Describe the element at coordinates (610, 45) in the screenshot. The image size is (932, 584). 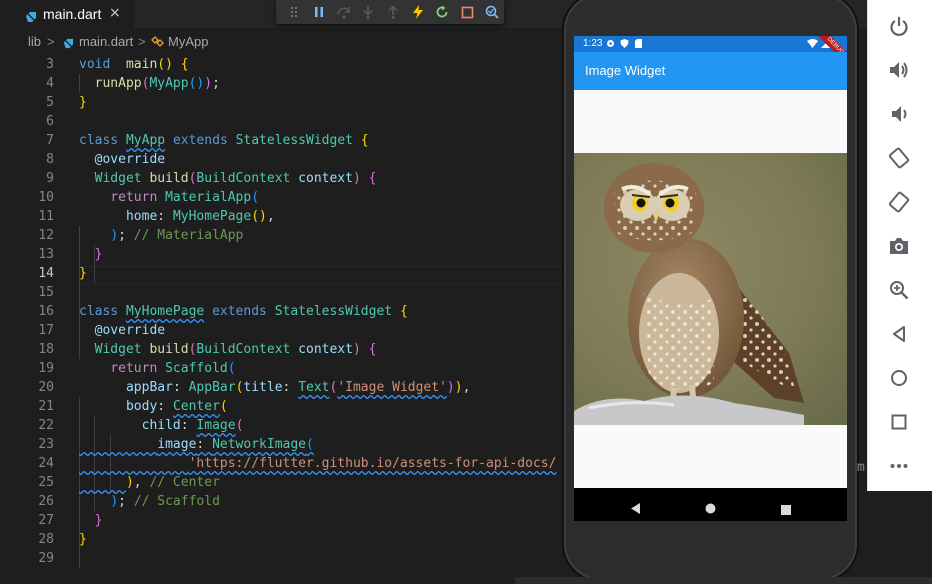
I see `settings-icon` at that location.